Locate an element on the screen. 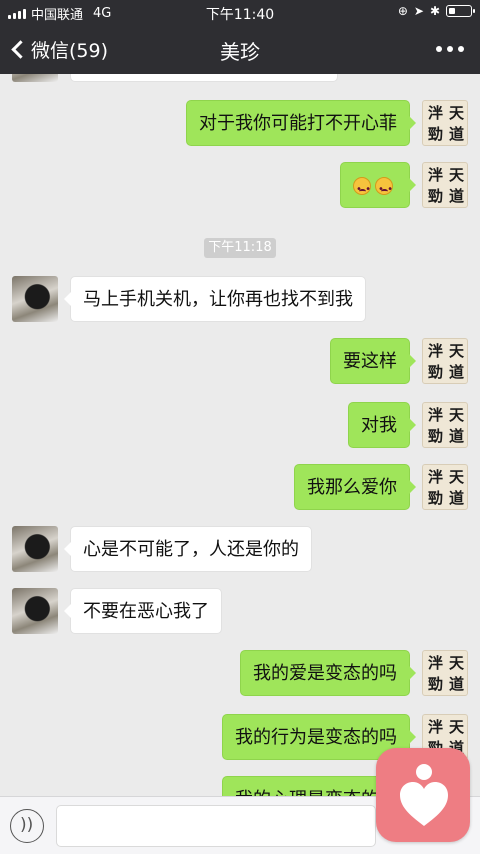  floating-app-button is located at coordinates (423, 795).